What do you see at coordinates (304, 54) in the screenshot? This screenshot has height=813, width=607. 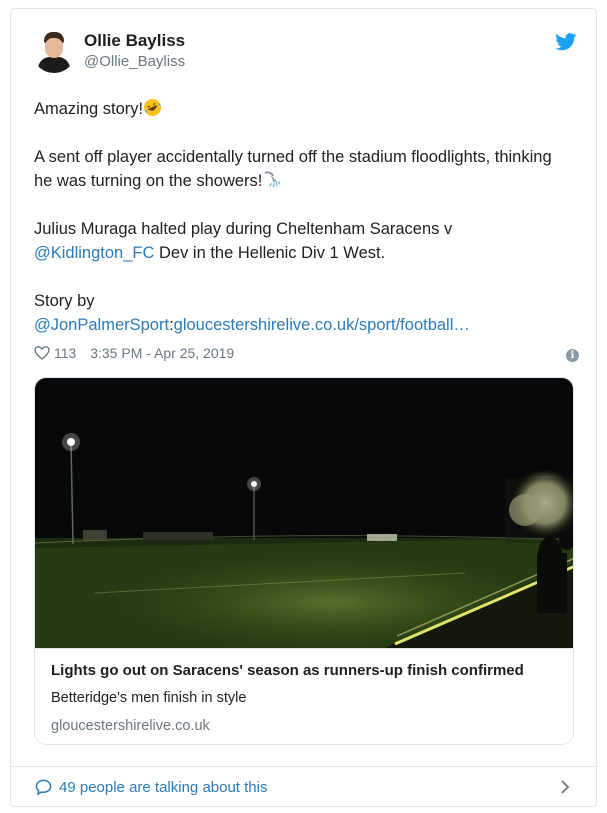 I see `tweet-header: Ollie Bayliss @Ollie_Bayliss` at bounding box center [304, 54].